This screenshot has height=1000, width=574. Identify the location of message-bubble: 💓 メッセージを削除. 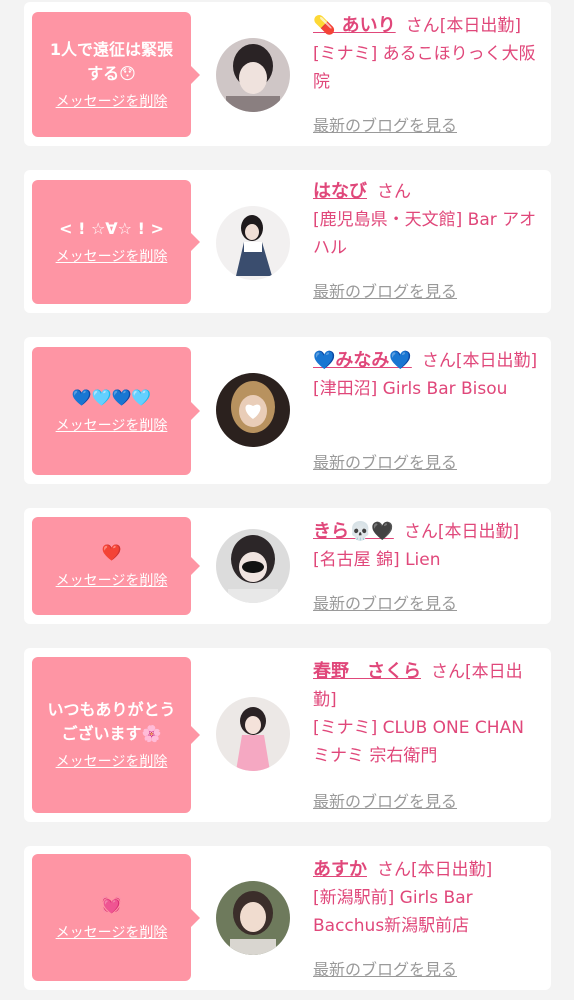
(116, 917).